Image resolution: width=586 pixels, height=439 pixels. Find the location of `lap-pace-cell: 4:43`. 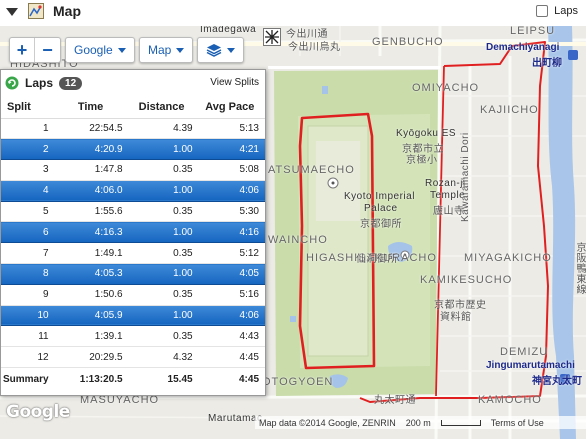

lap-pace-cell: 4:43 is located at coordinates (230, 336).